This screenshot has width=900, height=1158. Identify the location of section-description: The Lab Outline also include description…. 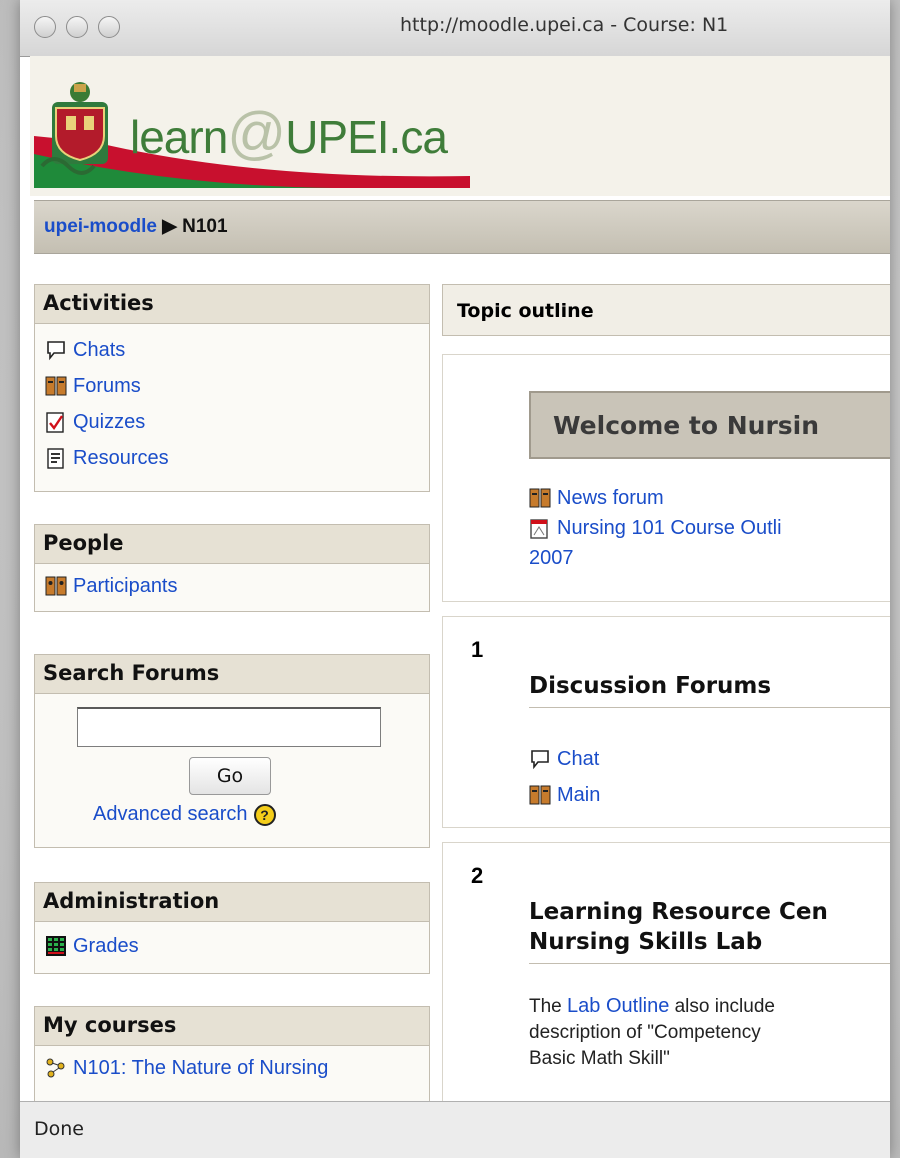
(652, 1032).